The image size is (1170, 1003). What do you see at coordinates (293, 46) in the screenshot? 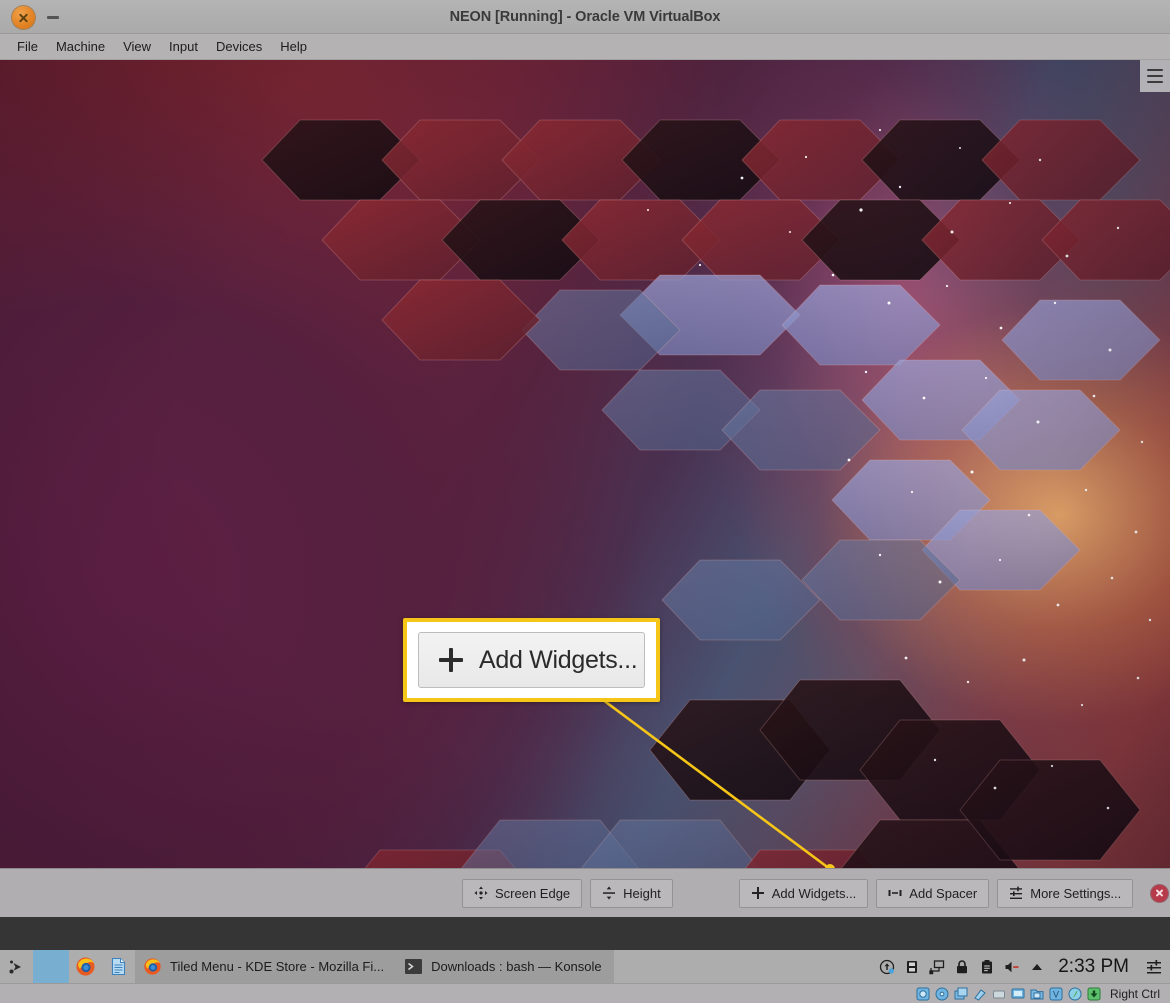
I see `menu-item-help: Help` at bounding box center [293, 46].